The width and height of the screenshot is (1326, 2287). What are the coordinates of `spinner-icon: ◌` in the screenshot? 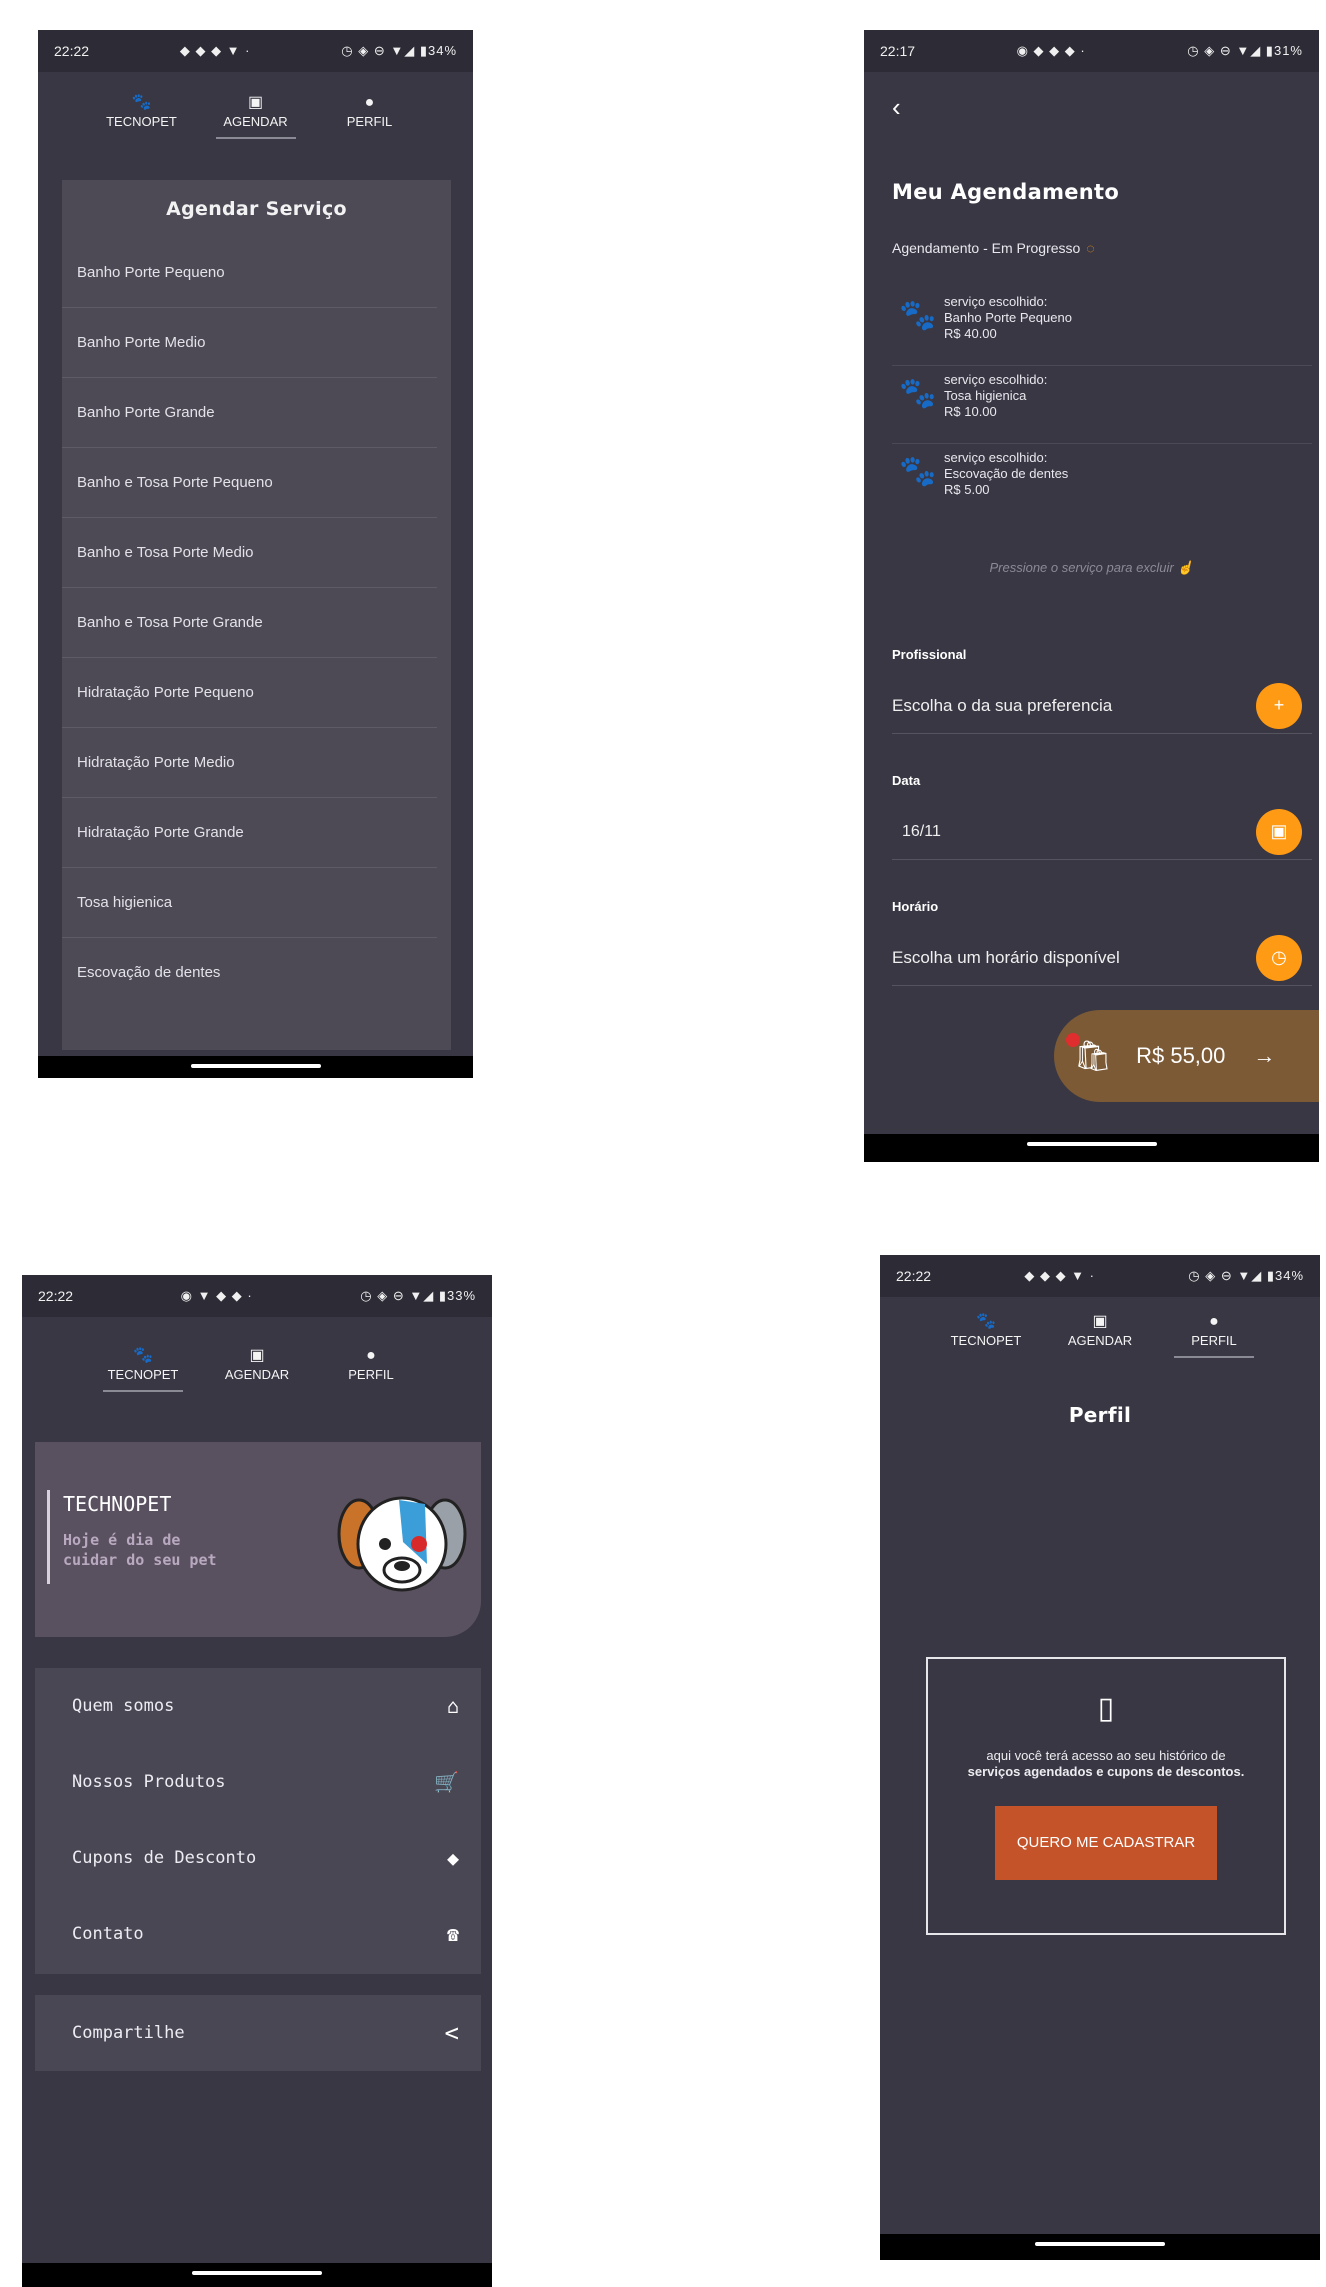 It's located at (1090, 248).